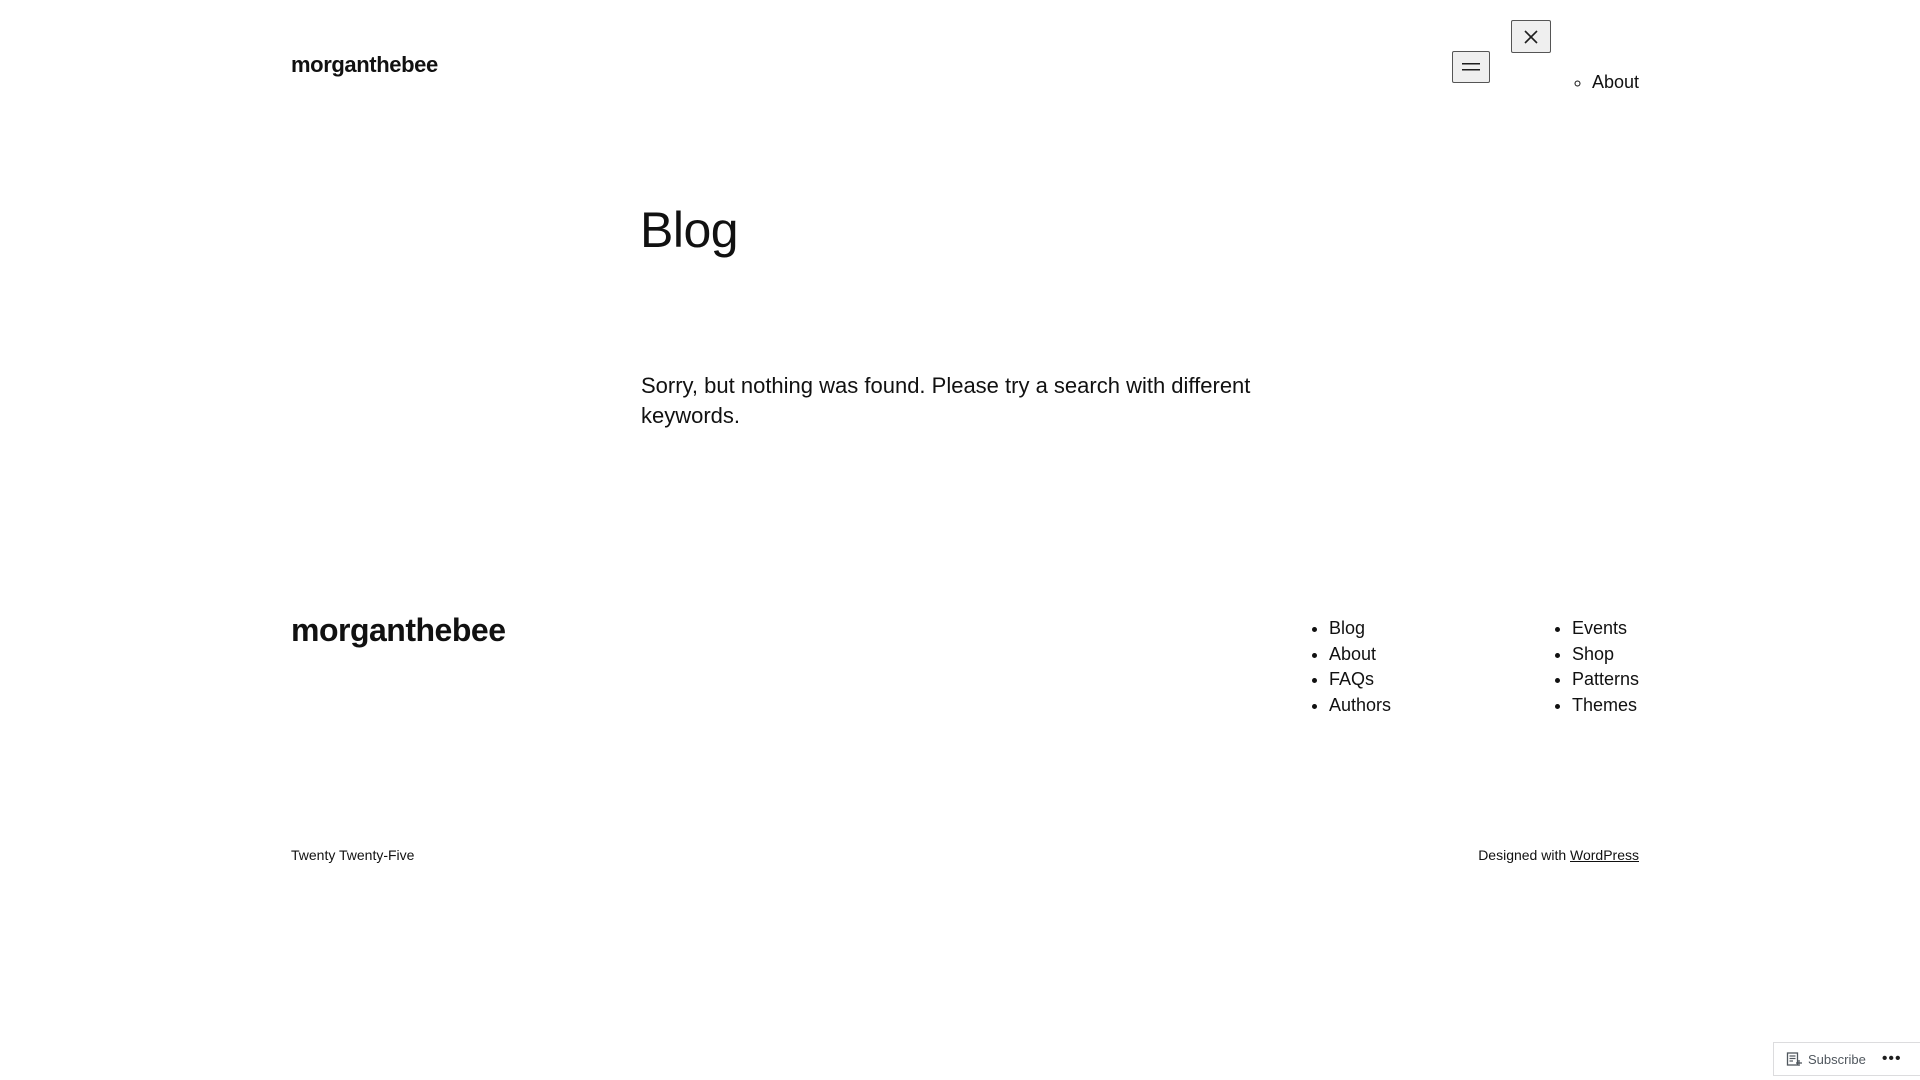  I want to click on action-bar: Subscribe •••, so click(1846, 1059).